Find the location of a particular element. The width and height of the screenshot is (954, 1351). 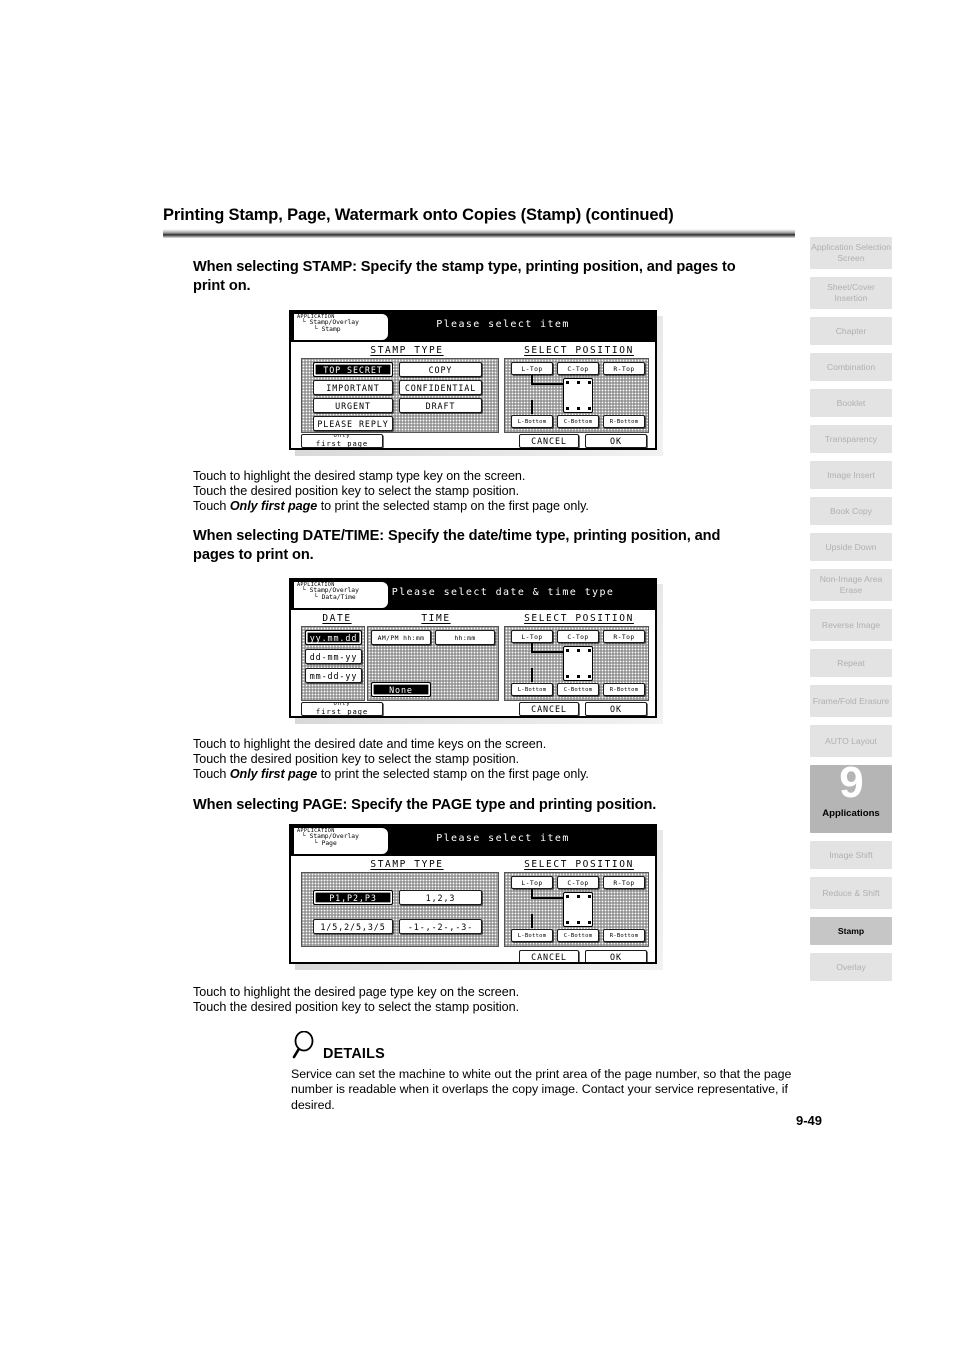

sidebar-tab-frame-fold-erasure: Frame/Fold Erasure is located at coordinates (851, 701).